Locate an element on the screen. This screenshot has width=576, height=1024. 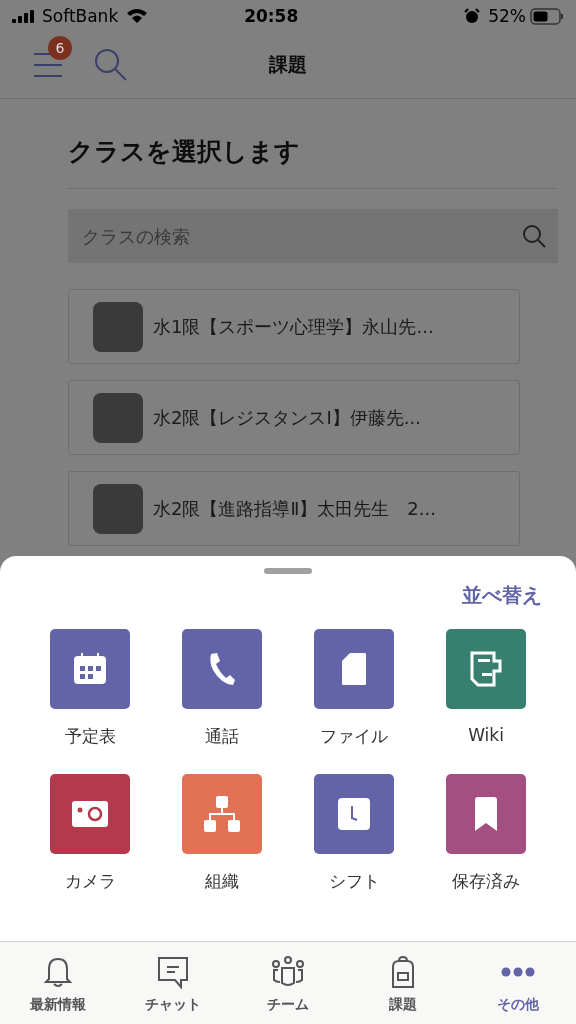
app-label: カメラ is located at coordinates (90, 881).